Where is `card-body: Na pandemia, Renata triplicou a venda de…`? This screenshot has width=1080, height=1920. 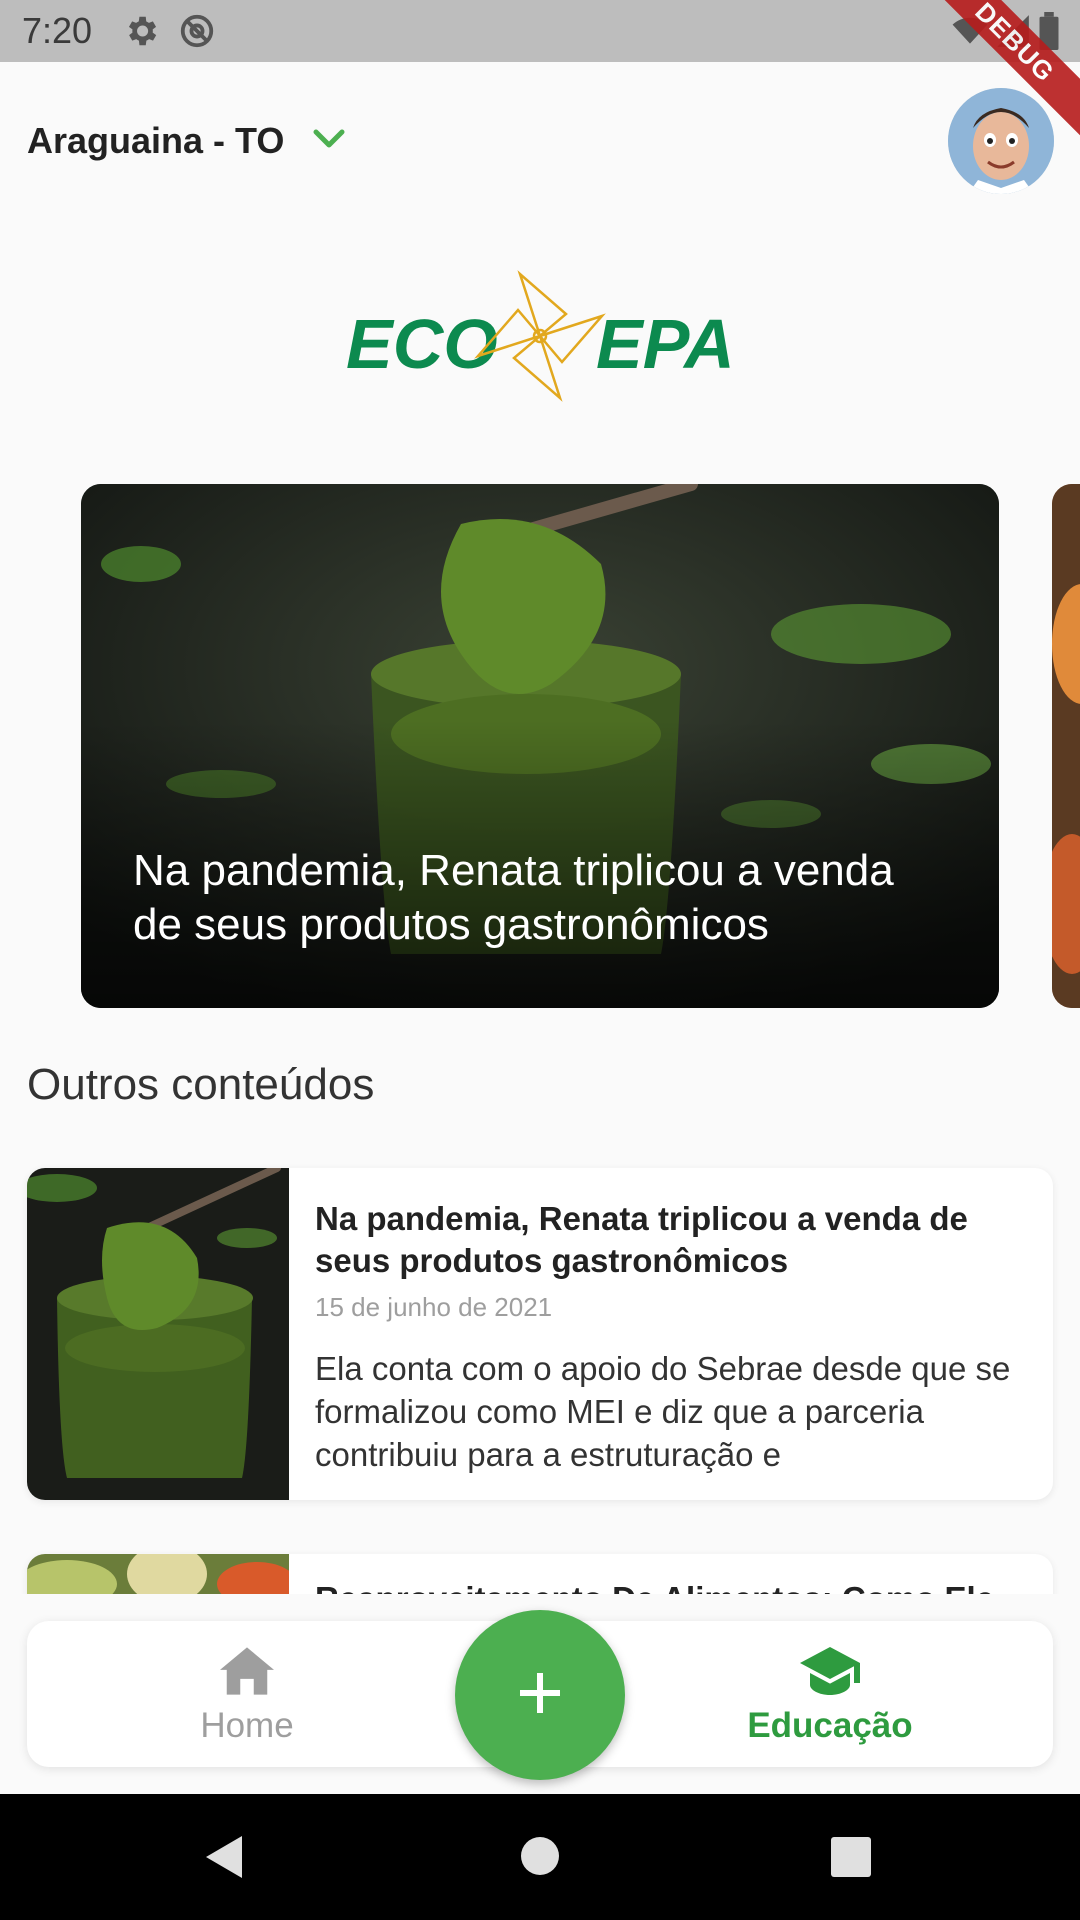 card-body: Na pandemia, Renata triplicou a venda de… is located at coordinates (675, 1337).